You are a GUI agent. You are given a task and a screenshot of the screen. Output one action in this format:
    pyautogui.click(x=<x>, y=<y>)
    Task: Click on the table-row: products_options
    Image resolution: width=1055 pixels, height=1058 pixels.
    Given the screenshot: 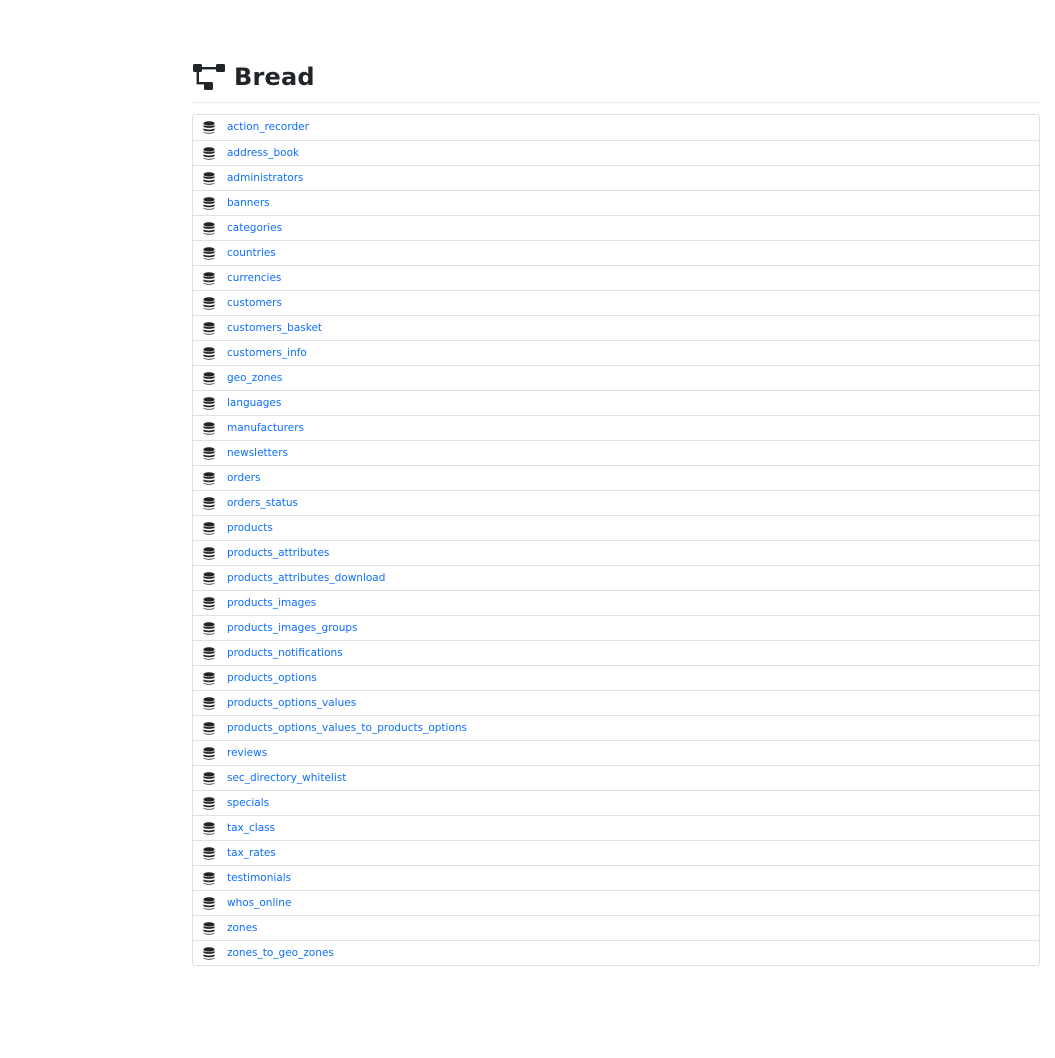 What is the action you would take?
    pyautogui.click(x=616, y=677)
    